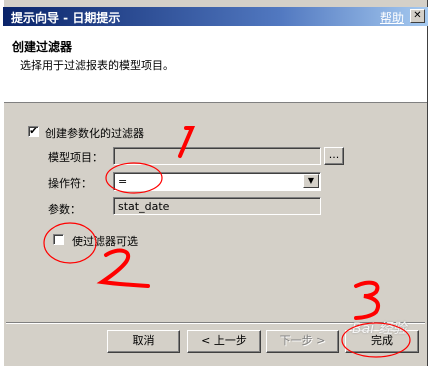 This screenshot has height=366, width=440. What do you see at coordinates (123, 181) in the screenshot?
I see `operator-value: =` at bounding box center [123, 181].